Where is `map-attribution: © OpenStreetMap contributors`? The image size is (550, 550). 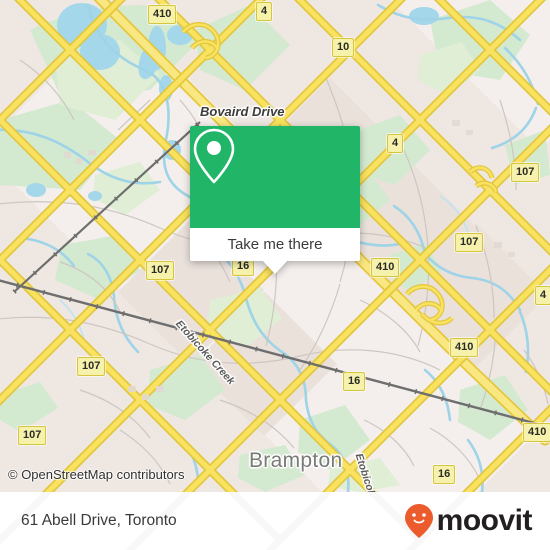 map-attribution: © OpenStreetMap contributors is located at coordinates (96, 474).